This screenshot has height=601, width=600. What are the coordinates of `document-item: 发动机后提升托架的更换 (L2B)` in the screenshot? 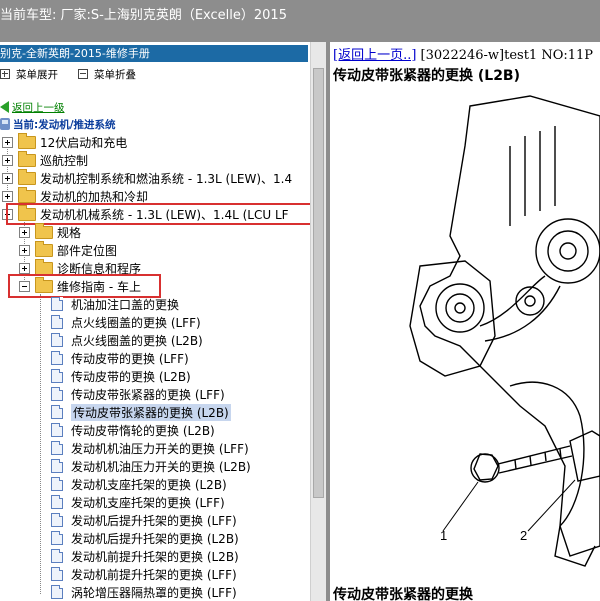 It's located at (145, 538).